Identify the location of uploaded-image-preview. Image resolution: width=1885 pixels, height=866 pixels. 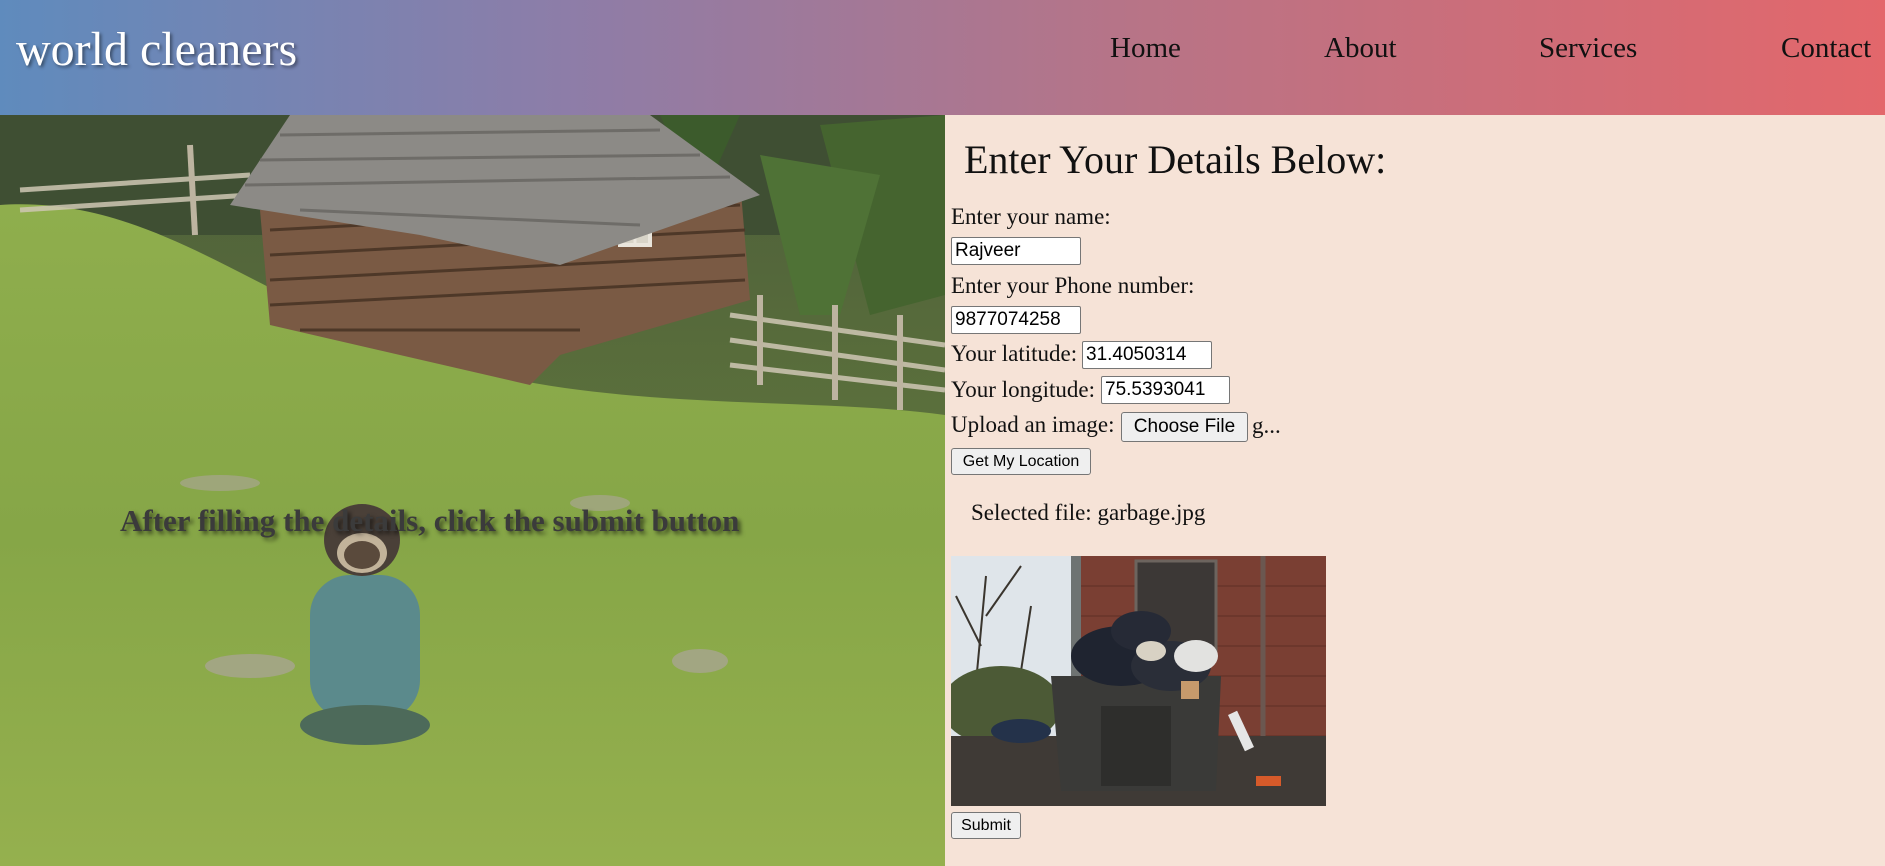
(1138, 681).